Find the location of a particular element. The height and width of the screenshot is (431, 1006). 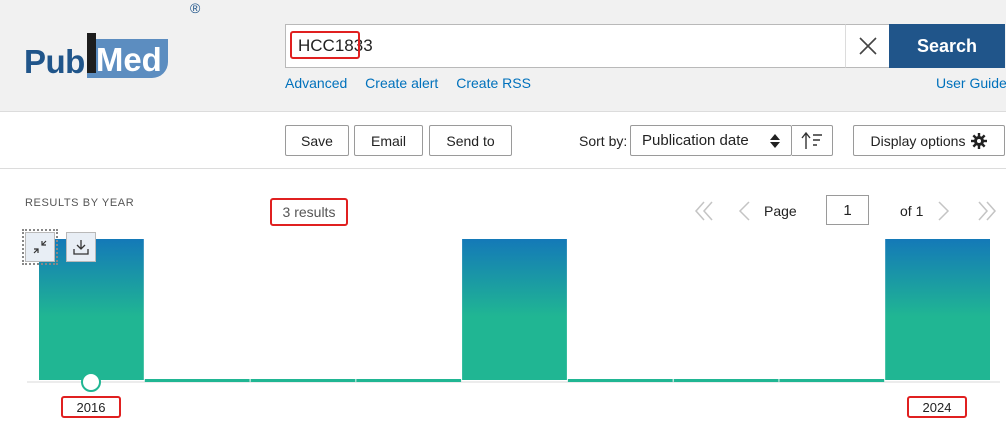

sort-order-icon is located at coordinates (811, 140).